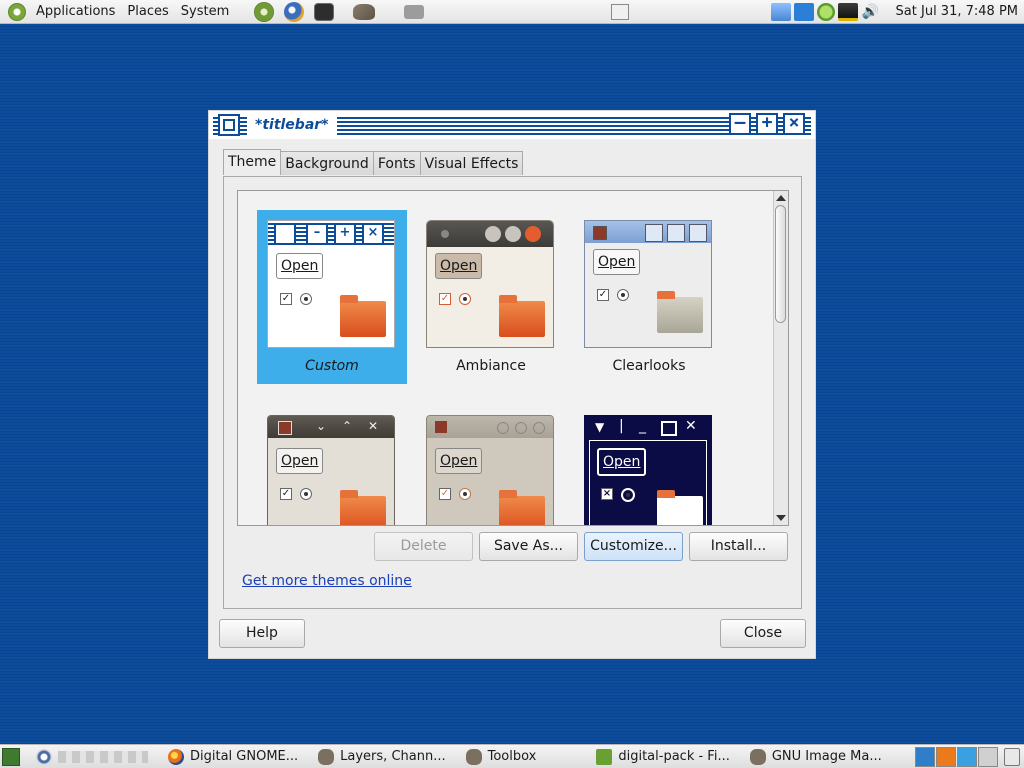 The height and width of the screenshot is (768, 1024). Describe the element at coordinates (176, 756) in the screenshot. I see `firefox-icon` at that location.